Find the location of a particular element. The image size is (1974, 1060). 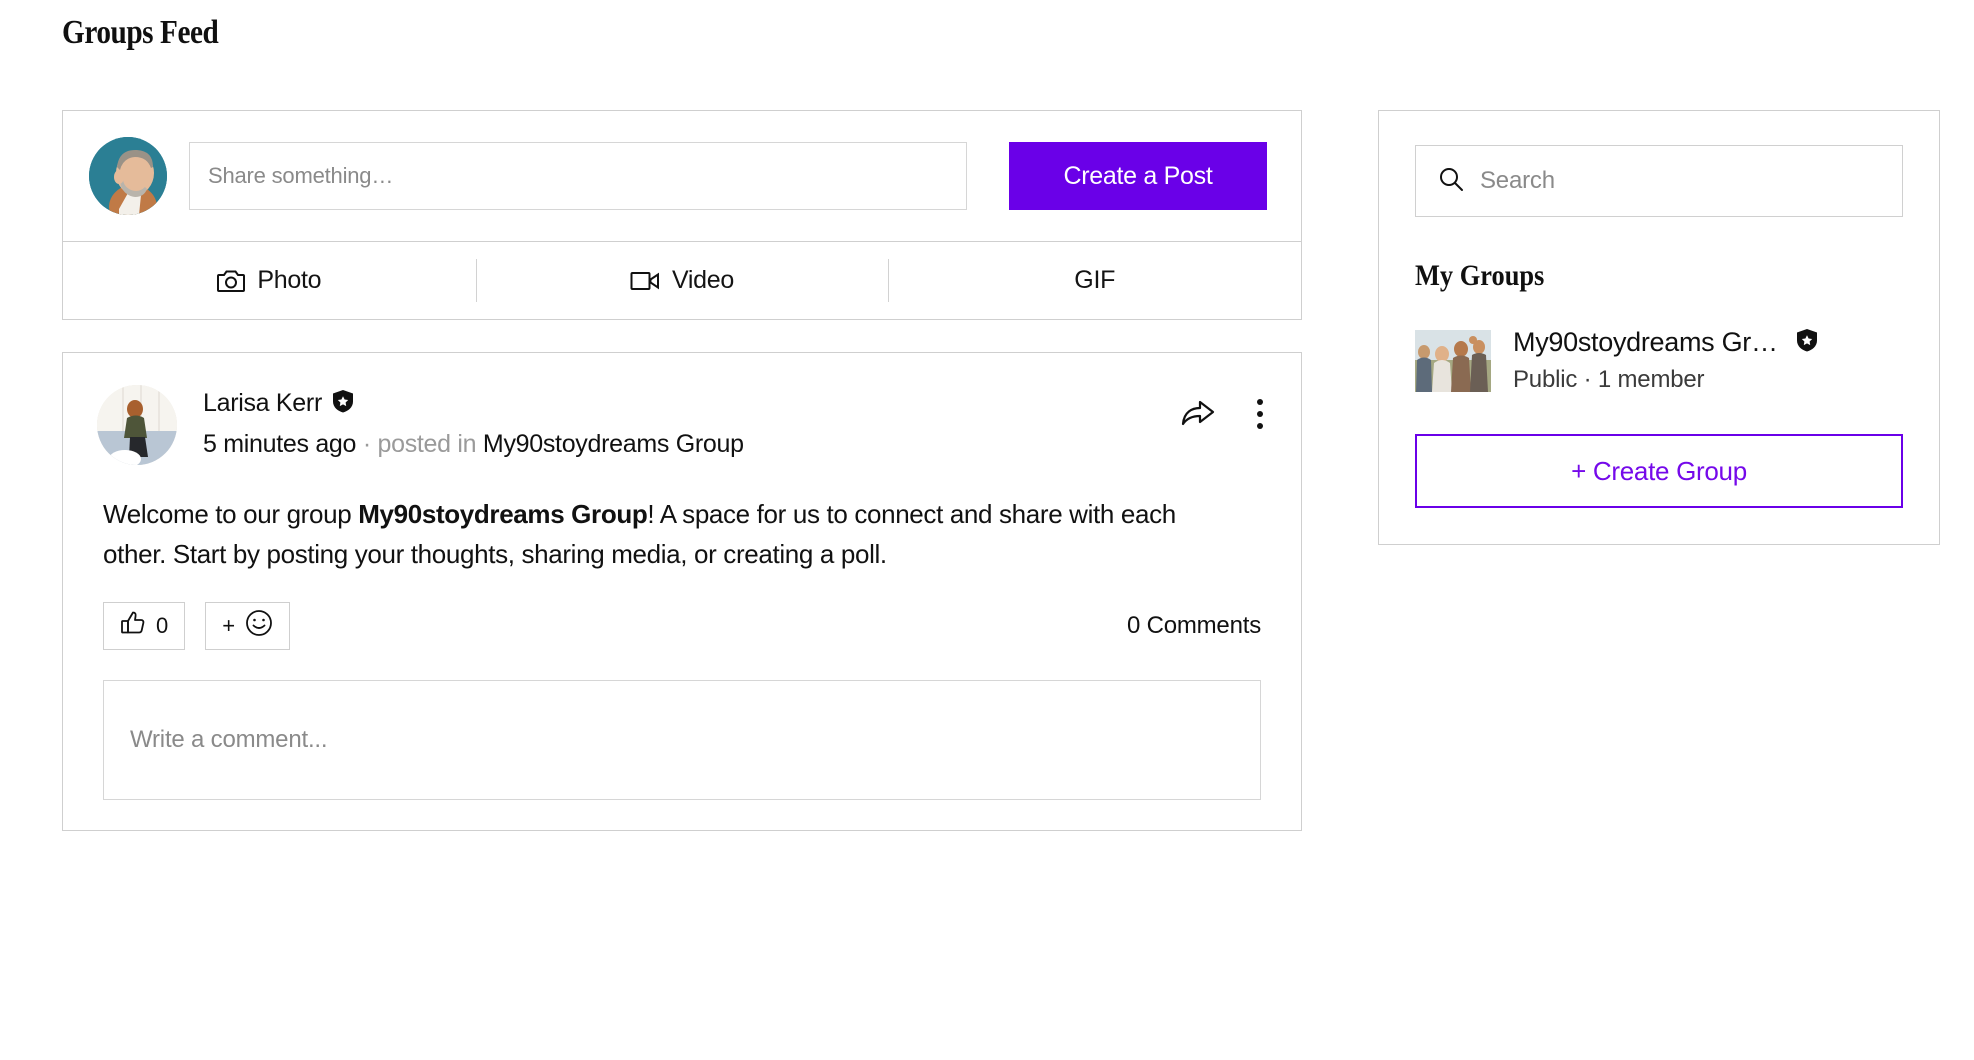

create-group-button: + Create Group is located at coordinates (1659, 471).